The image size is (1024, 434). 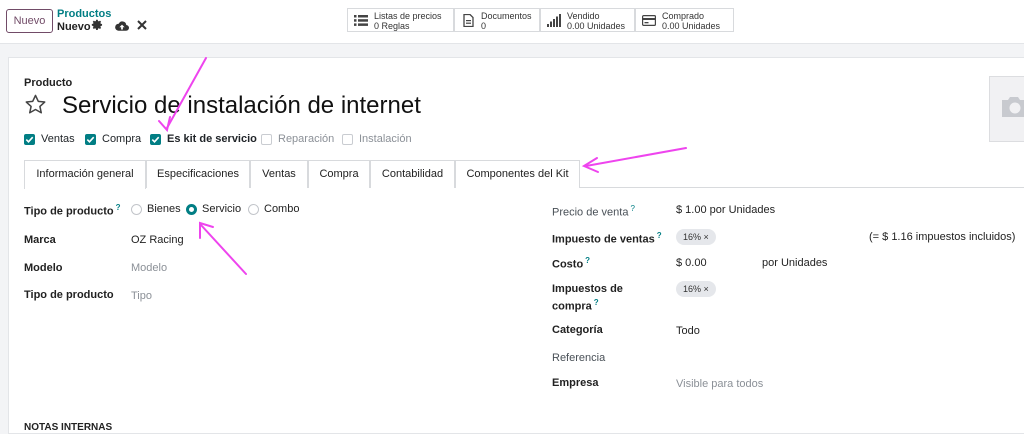 What do you see at coordinates (69, 295) in the screenshot?
I see `type-label: Tipo de producto` at bounding box center [69, 295].